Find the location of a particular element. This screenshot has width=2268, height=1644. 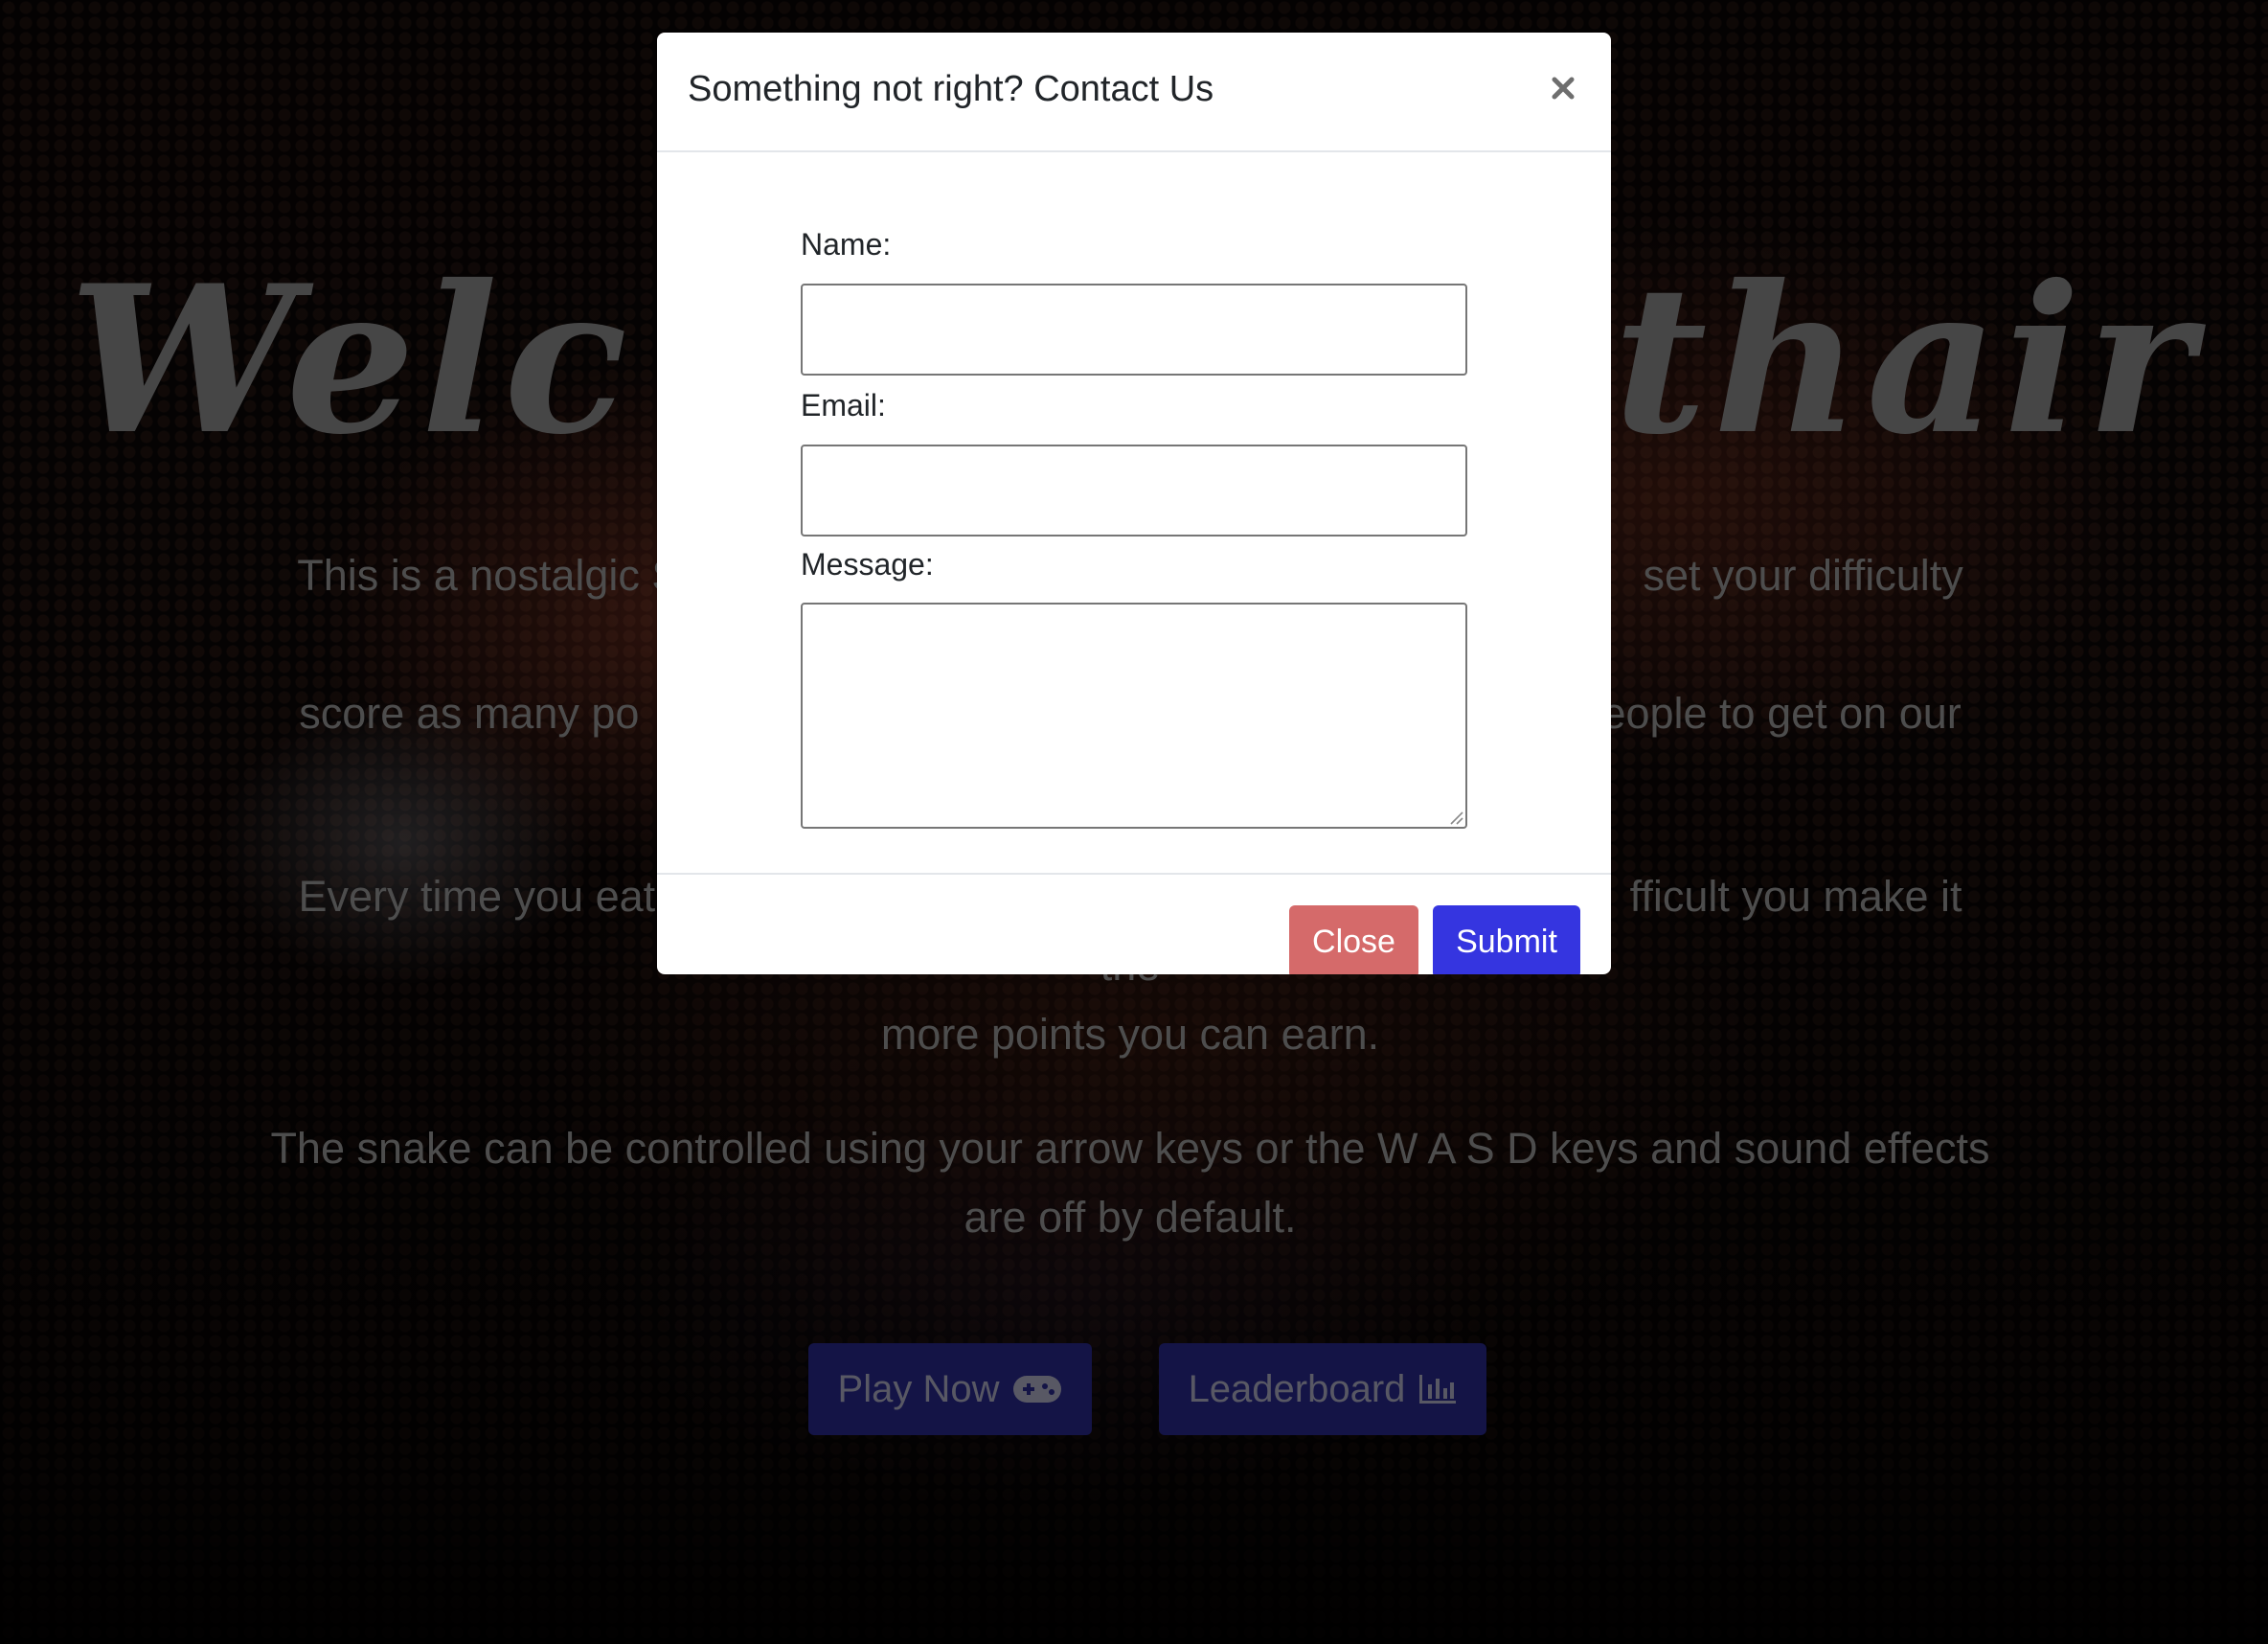

email-input is located at coordinates (1134, 491).